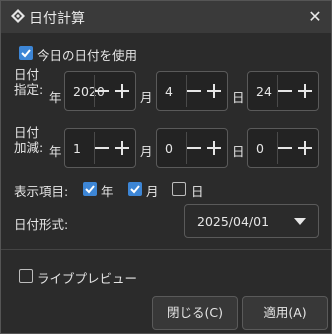 Image resolution: width=332 pixels, height=334 pixels. I want to click on date-spec-label-text: 日付指定:, so click(29, 82).